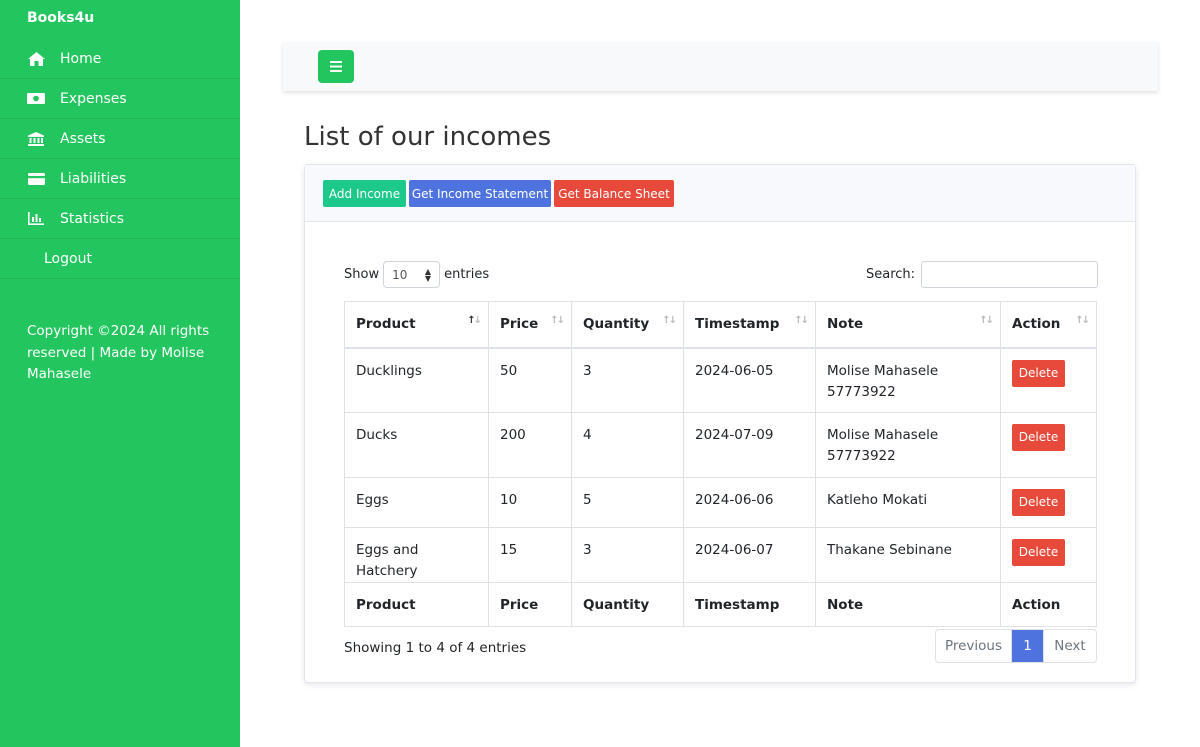  I want to click on sidebar-item-label: Logout, so click(68, 258).